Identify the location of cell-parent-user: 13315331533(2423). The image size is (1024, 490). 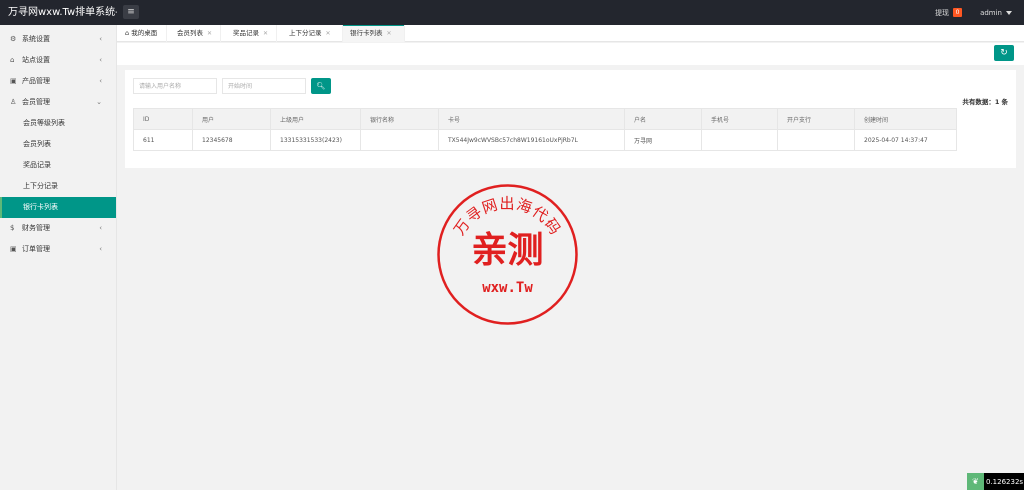
(315, 140).